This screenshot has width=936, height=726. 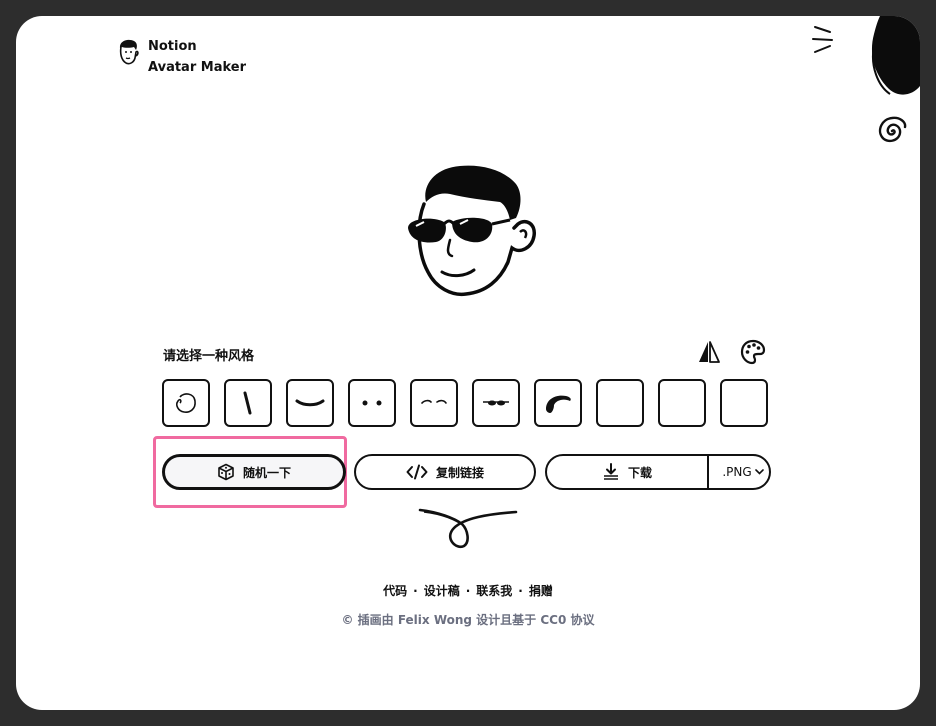 I want to click on chevron-down-icon, so click(x=759, y=472).